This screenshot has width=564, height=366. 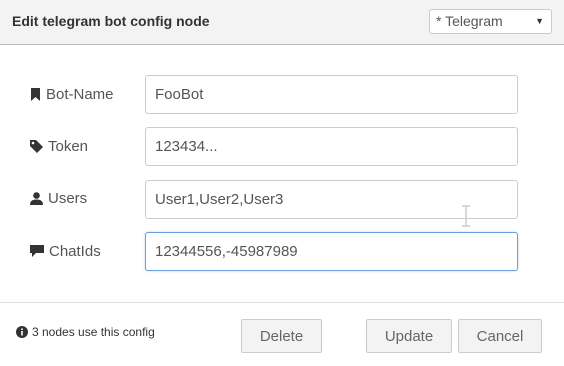 What do you see at coordinates (75, 251) in the screenshot?
I see `chatids-label: ChatIds` at bounding box center [75, 251].